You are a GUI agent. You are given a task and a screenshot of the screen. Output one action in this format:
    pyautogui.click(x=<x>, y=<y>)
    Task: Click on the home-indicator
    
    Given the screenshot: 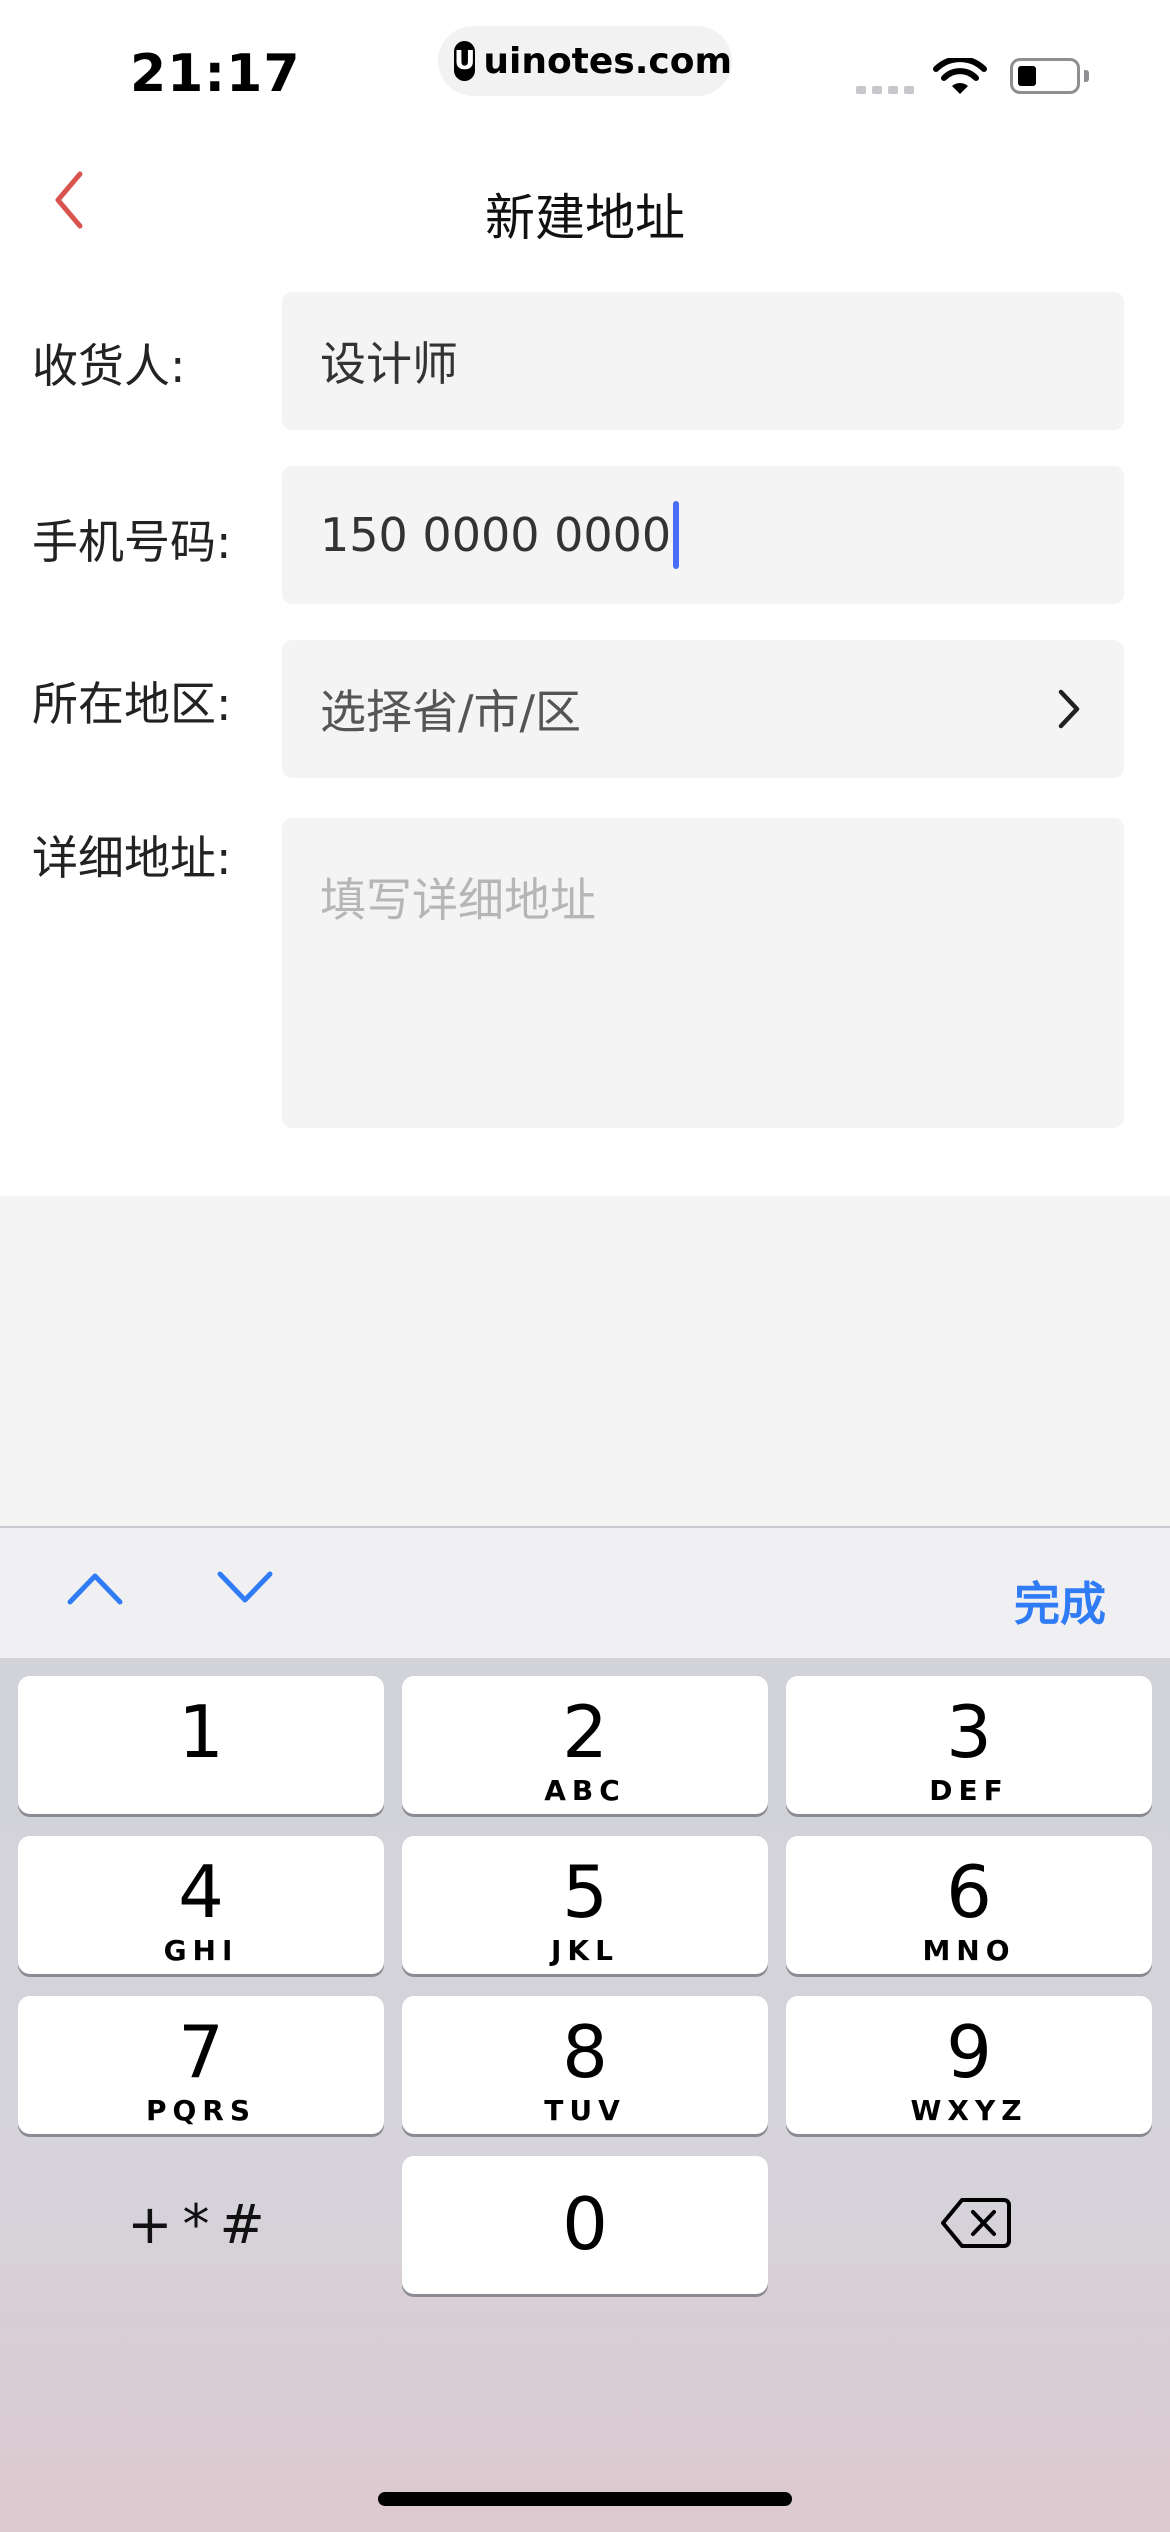 What is the action you would take?
    pyautogui.click(x=585, y=2499)
    